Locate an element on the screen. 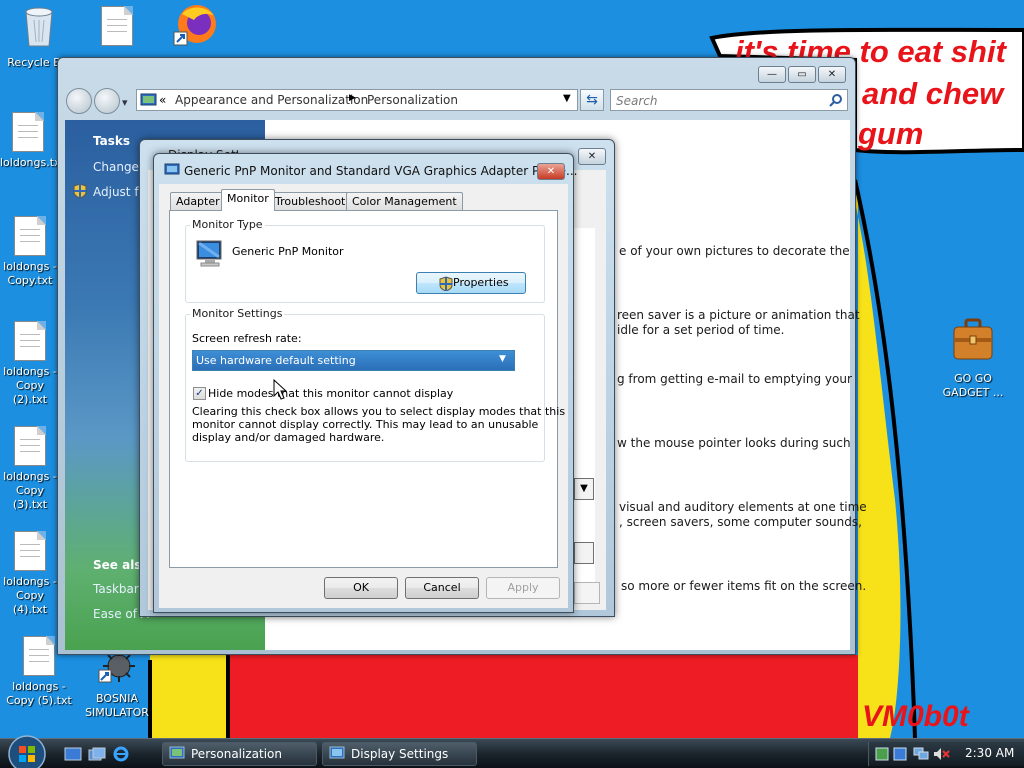 The height and width of the screenshot is (768, 1024). maximize-button: ▭ is located at coordinates (802, 74).